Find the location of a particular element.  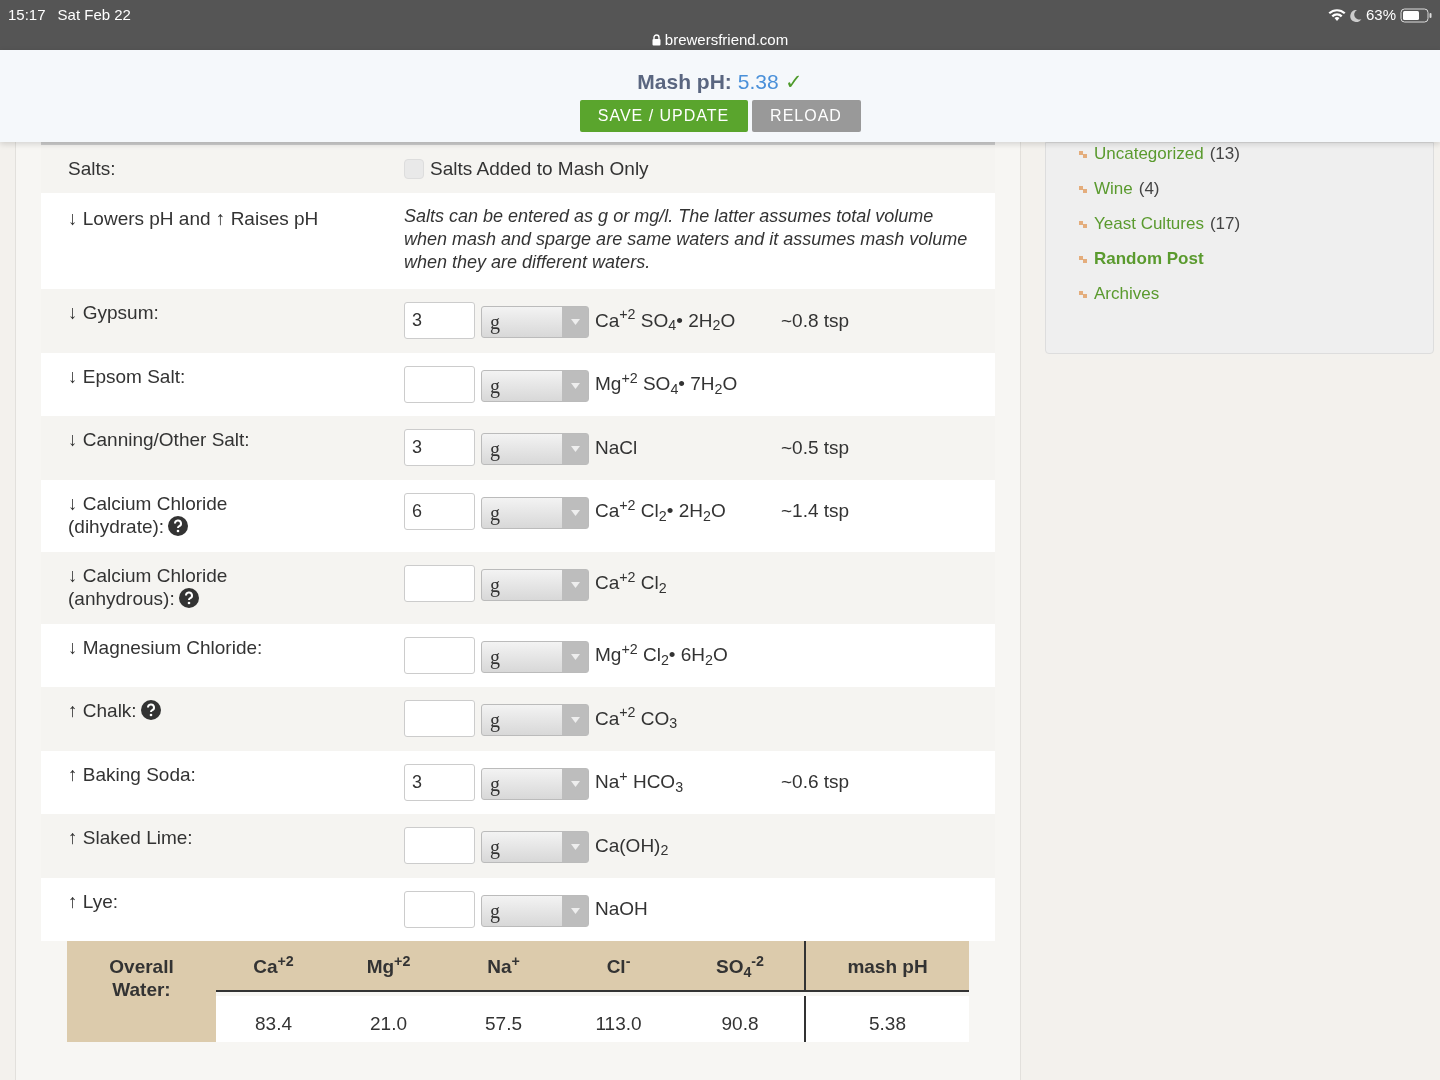

legend-text: ↓ Lowers pH and ↑ Raises pH is located at coordinates (193, 219).